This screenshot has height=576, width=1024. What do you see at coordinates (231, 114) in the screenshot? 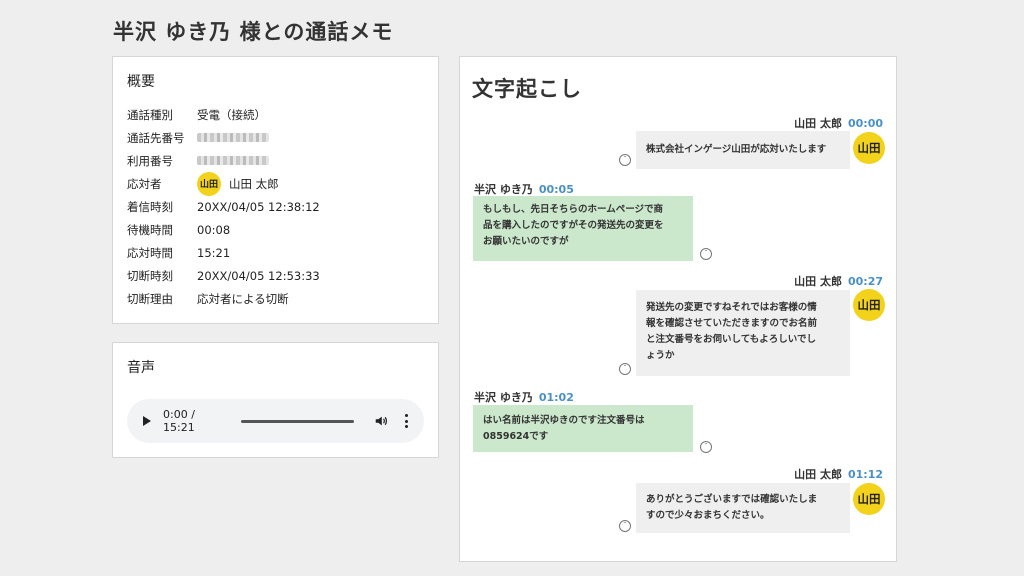
I see `summary-value: 受電（接続）` at bounding box center [231, 114].